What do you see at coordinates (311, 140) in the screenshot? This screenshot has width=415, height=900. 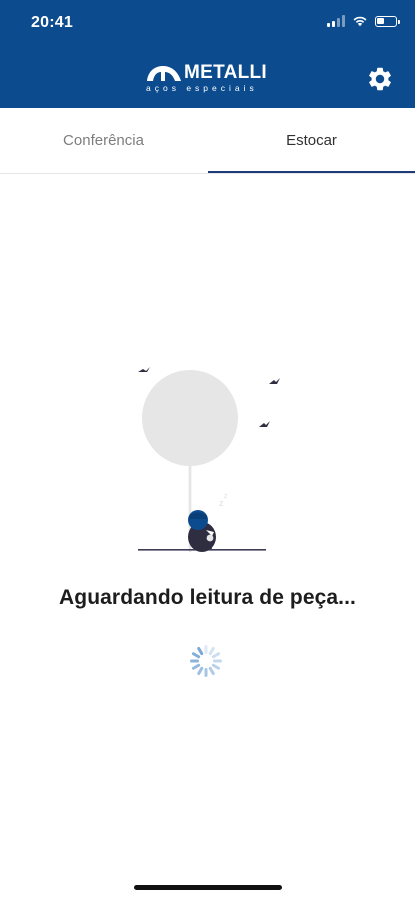 I see `tab-estocar: Estocar` at bounding box center [311, 140].